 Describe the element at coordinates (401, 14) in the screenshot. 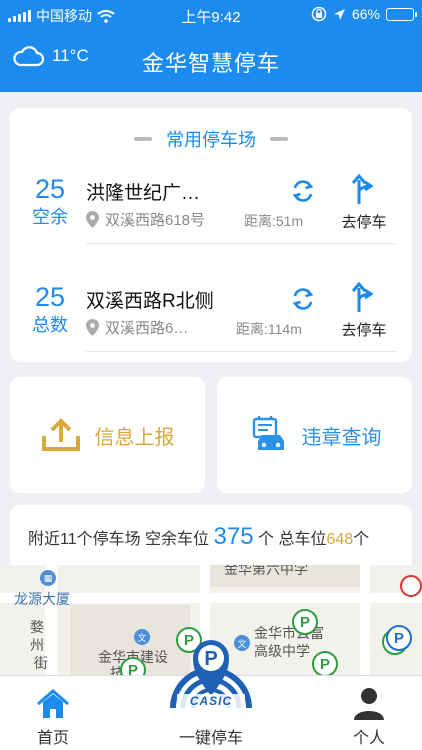

I see `battery-icon` at that location.